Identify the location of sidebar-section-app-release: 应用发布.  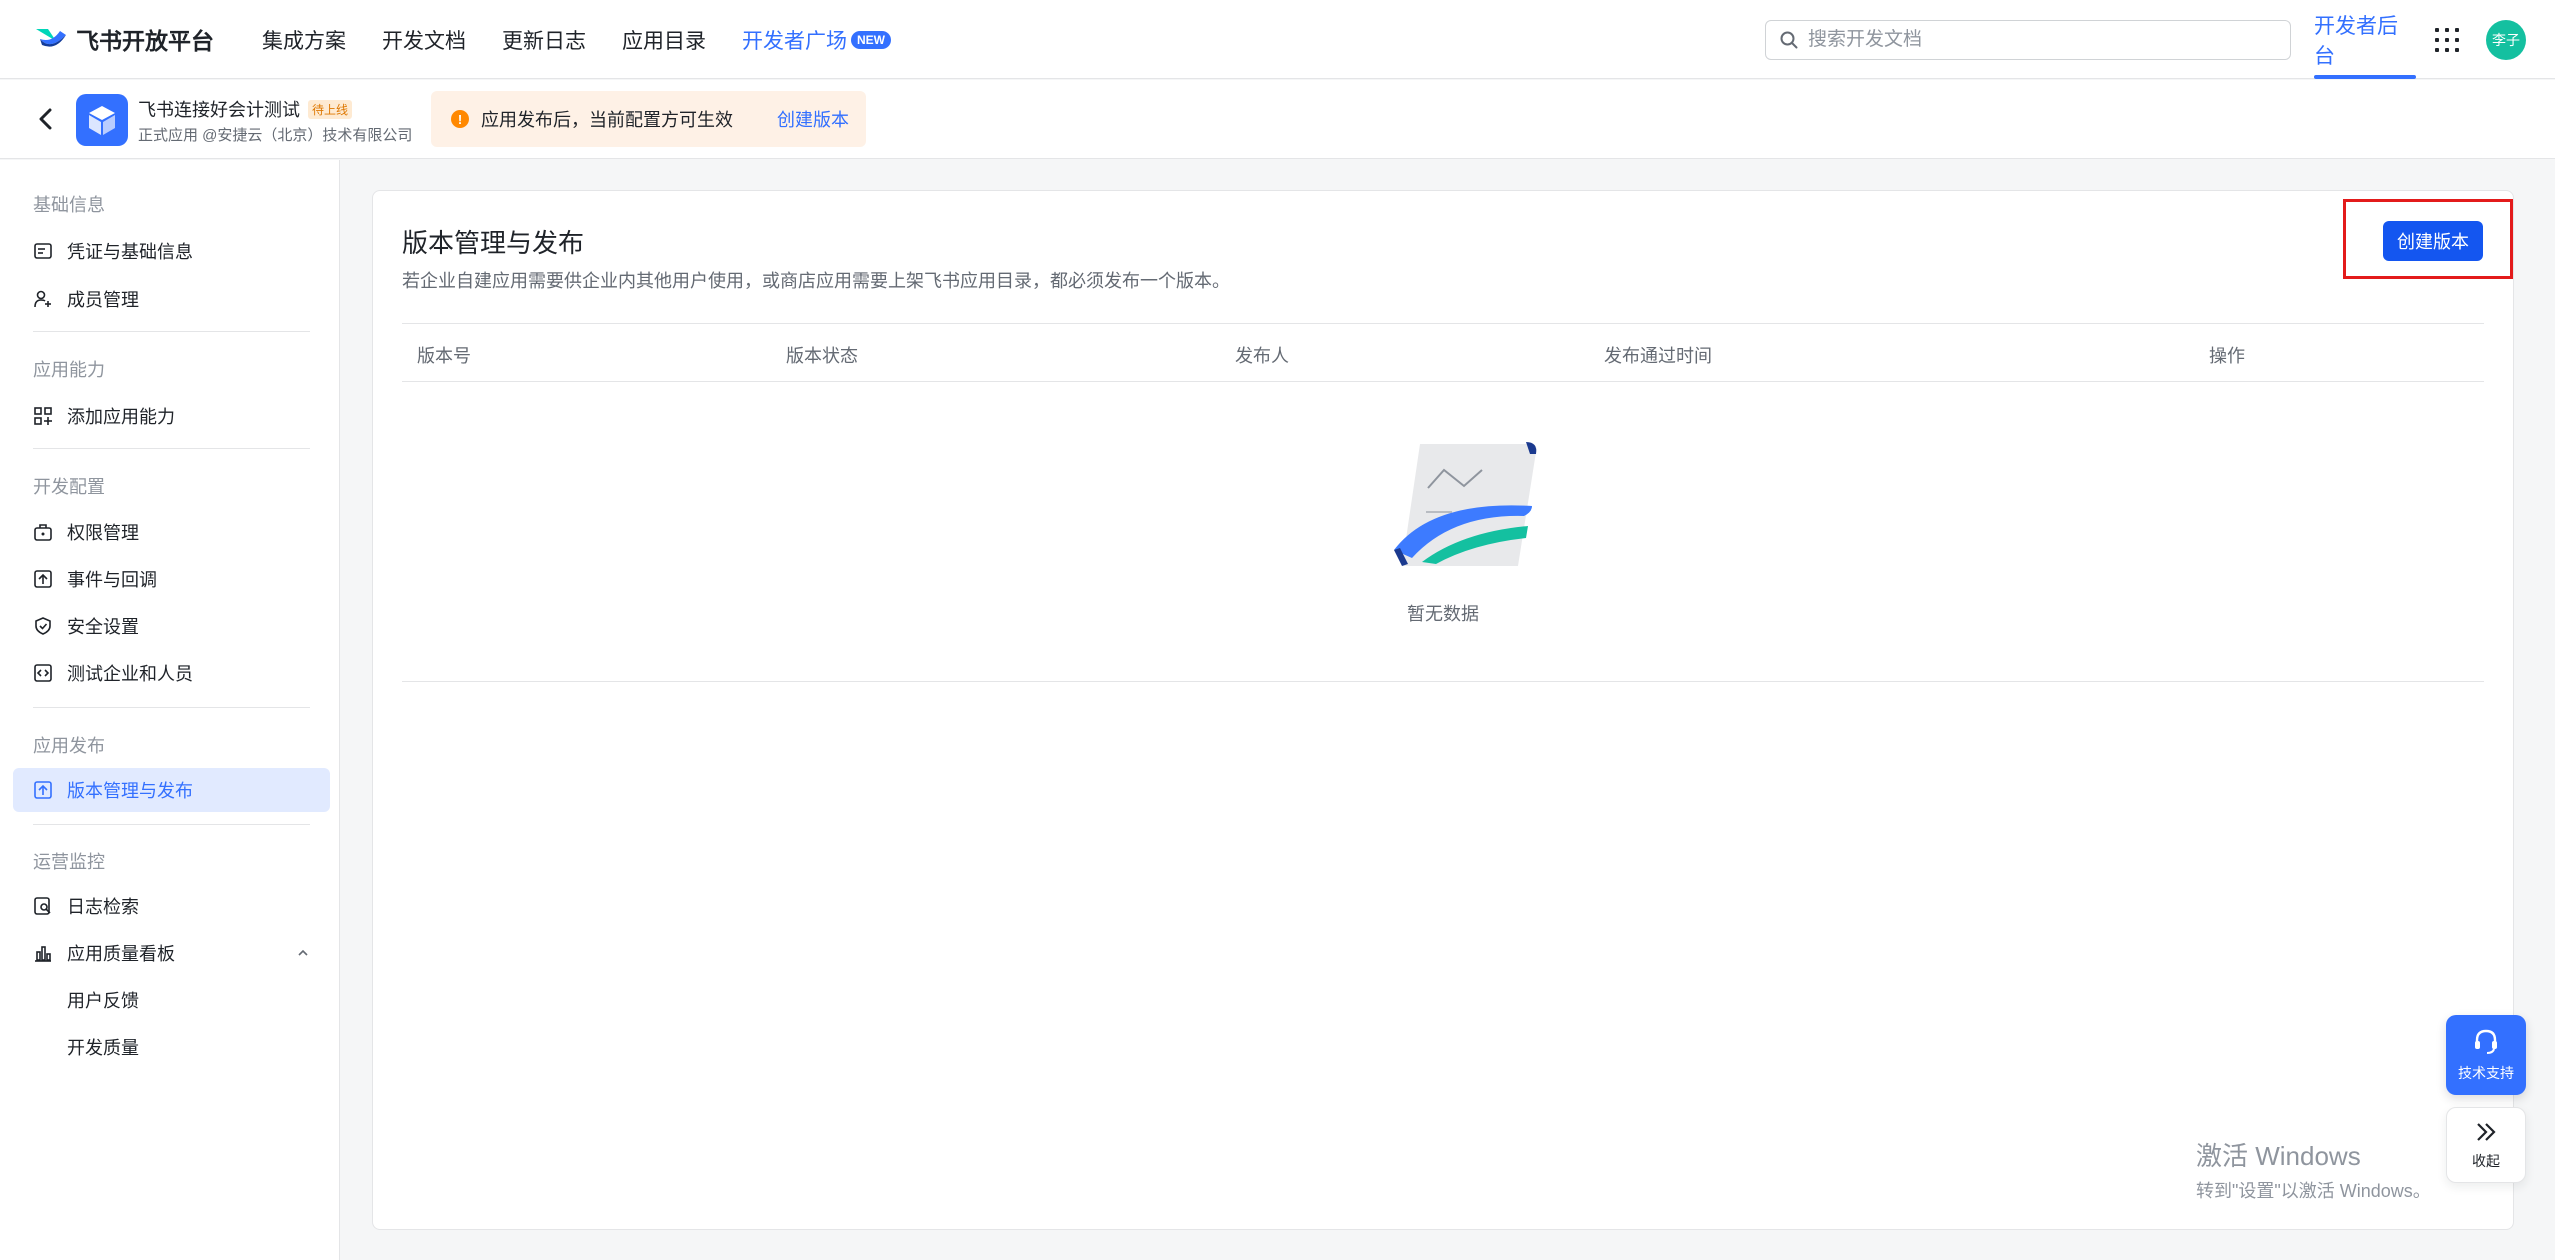
(69, 746).